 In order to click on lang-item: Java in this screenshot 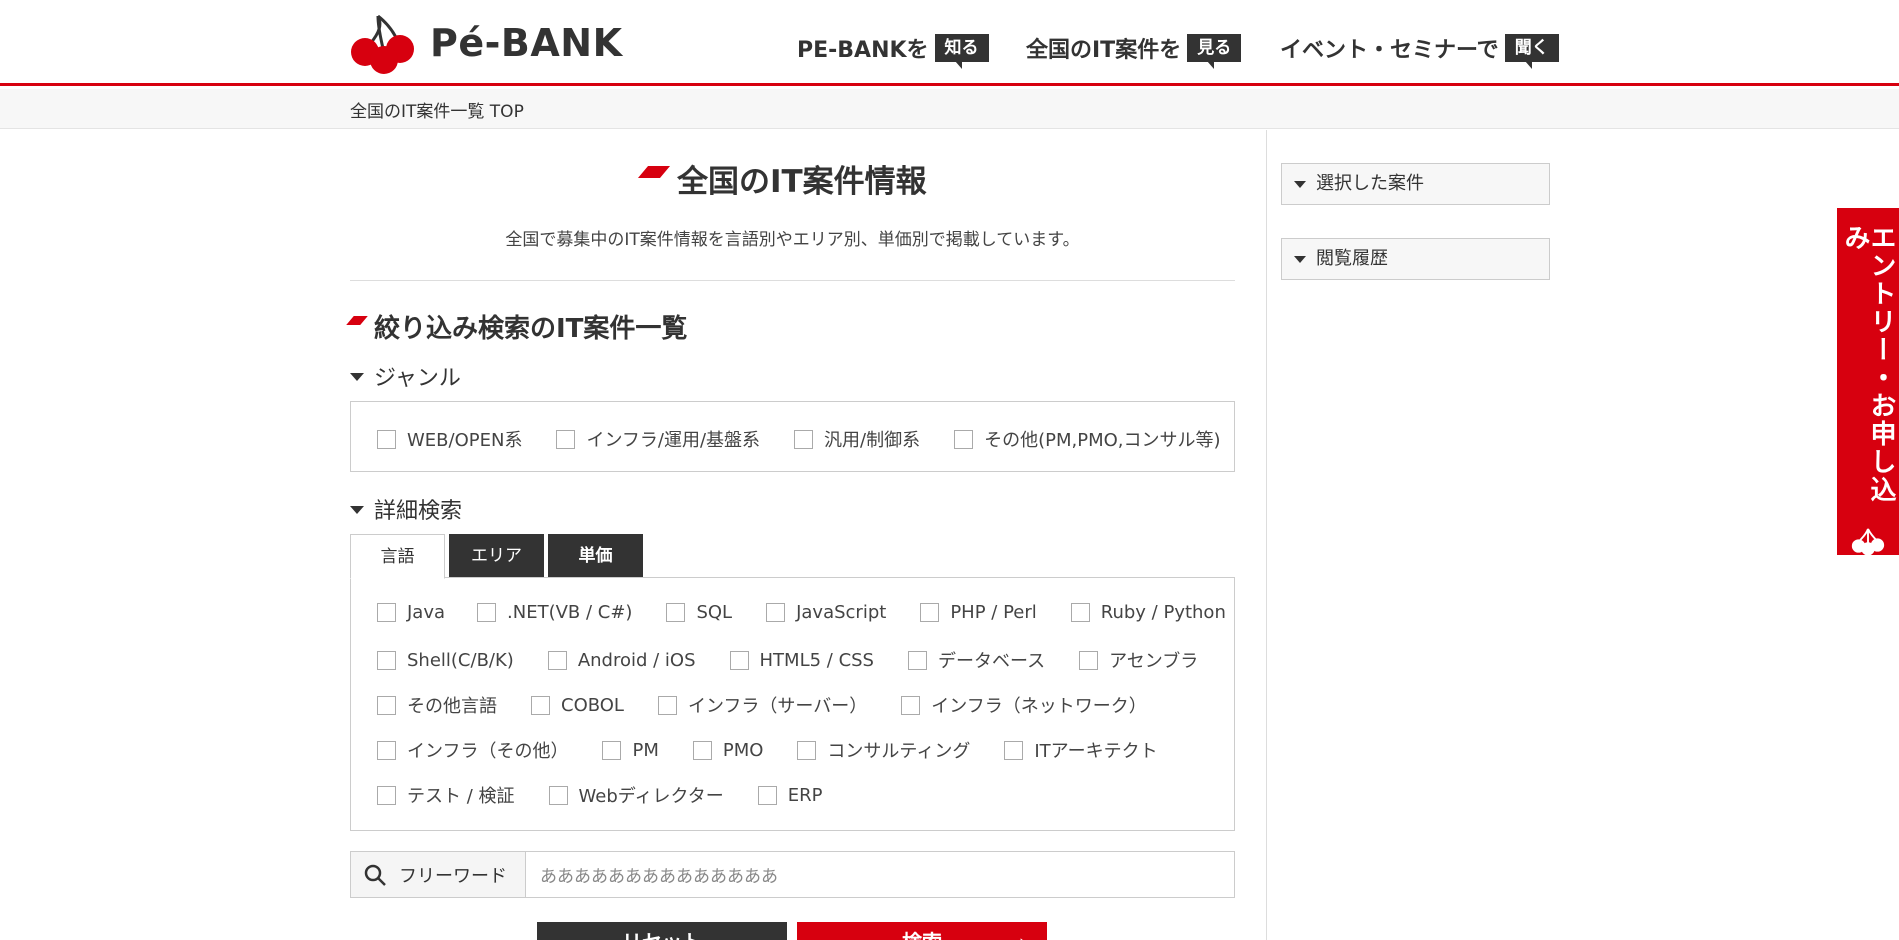, I will do `click(411, 612)`.